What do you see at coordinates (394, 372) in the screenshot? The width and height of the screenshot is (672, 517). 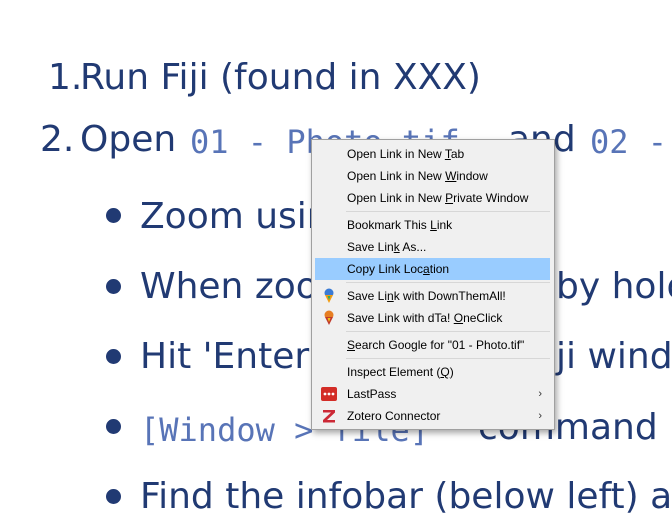 I see `menu-item-label: Inspect Element (` at bounding box center [394, 372].